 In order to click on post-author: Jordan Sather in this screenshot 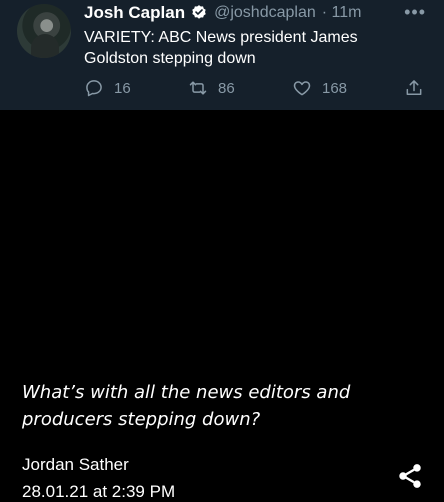, I will do `click(75, 465)`.